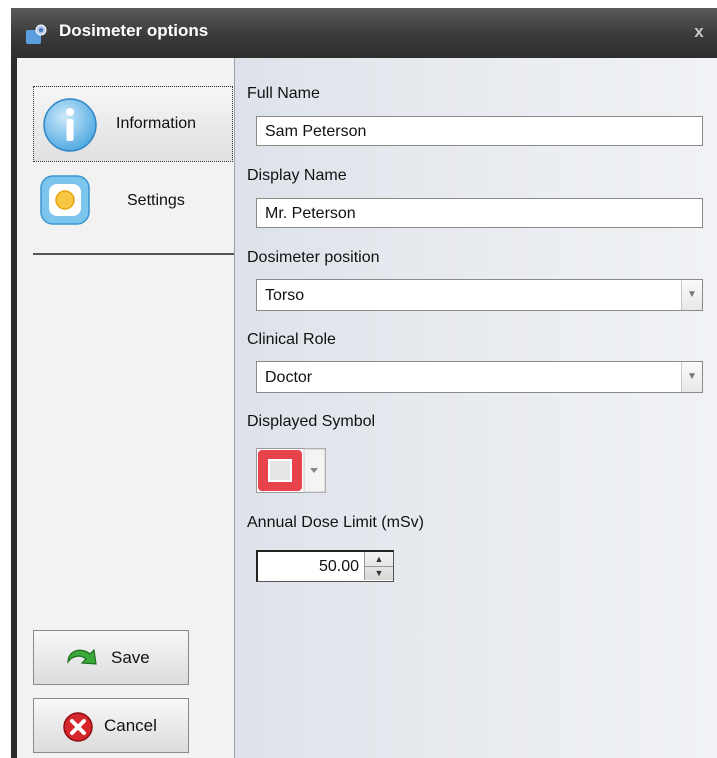 The image size is (717, 758). I want to click on symbol-swatch-icon, so click(291, 470).